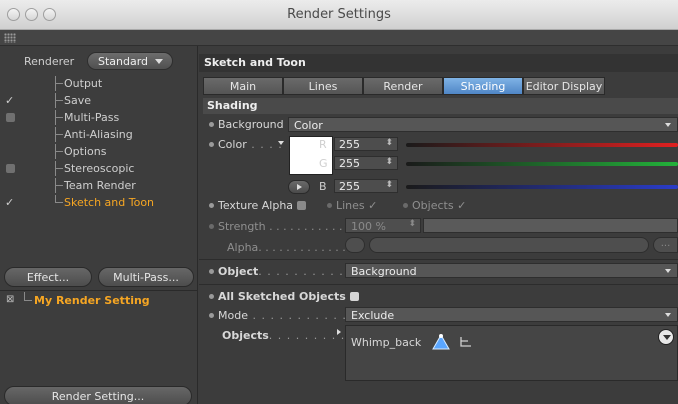 The image size is (678, 404). Describe the element at coordinates (366, 163) in the screenshot. I see `channel-g-input: 255 ⬍` at that location.